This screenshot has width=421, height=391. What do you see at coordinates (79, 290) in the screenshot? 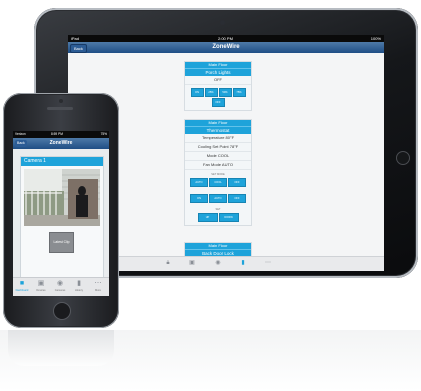
I see `tab-label: History` at bounding box center [79, 290].